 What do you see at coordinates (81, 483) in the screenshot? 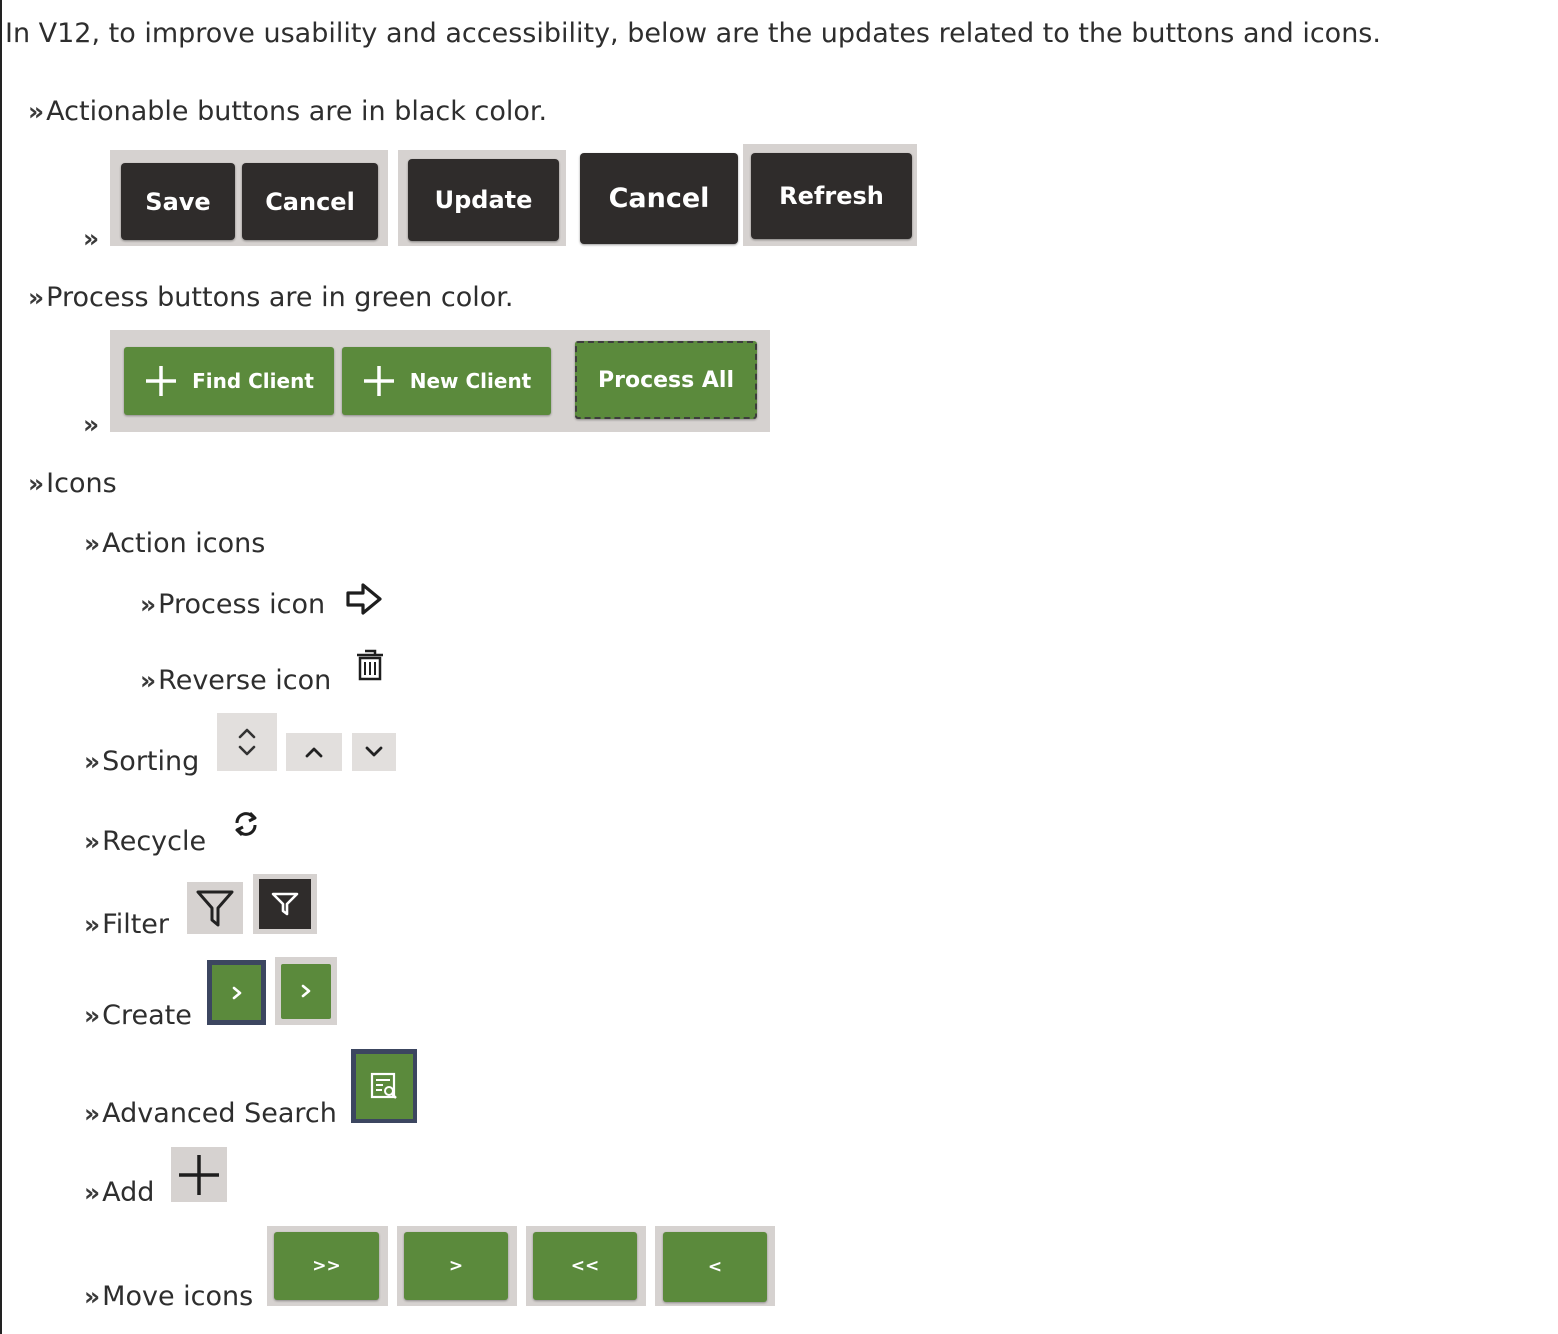
I see `icons-label: Icons` at bounding box center [81, 483].